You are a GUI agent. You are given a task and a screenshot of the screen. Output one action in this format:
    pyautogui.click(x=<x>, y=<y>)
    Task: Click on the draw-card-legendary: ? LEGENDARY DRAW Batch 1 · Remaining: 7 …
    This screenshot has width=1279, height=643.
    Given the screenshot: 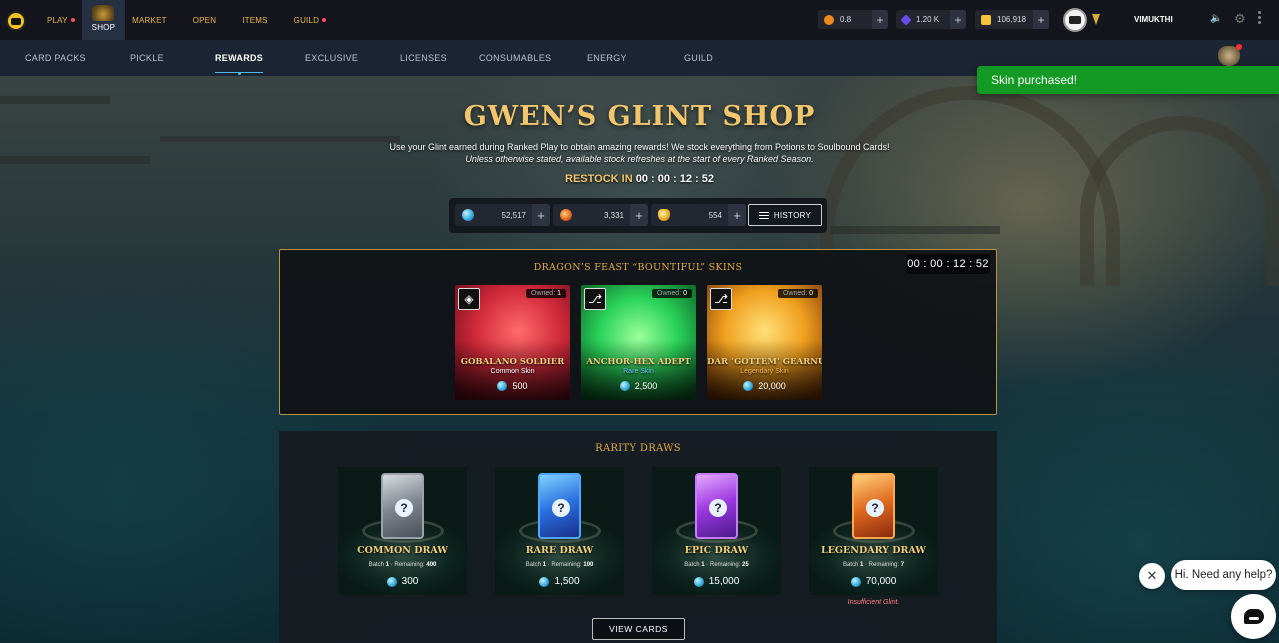 What is the action you would take?
    pyautogui.click(x=873, y=531)
    